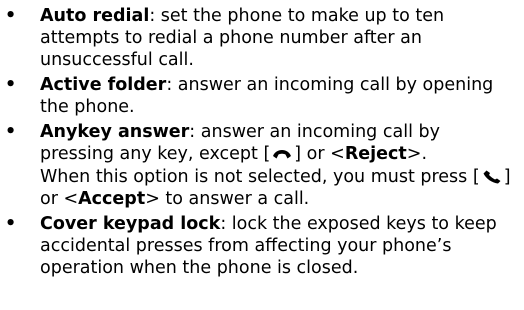 The image size is (524, 310). What do you see at coordinates (492, 176) in the screenshot?
I see `send-call-key-icon` at bounding box center [492, 176].